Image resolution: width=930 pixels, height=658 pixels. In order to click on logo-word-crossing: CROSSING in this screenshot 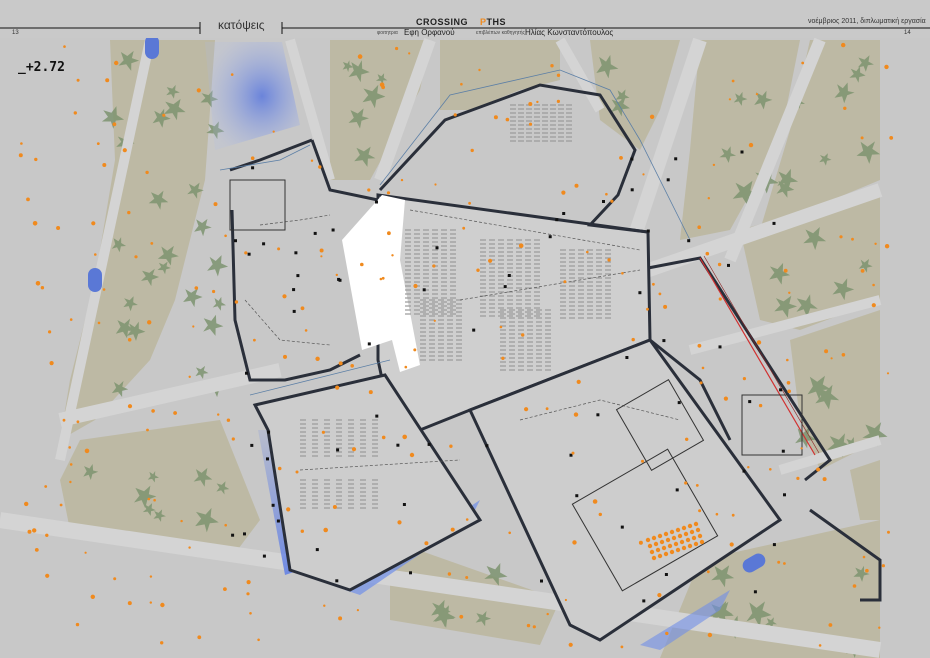, I will do `click(442, 22)`.